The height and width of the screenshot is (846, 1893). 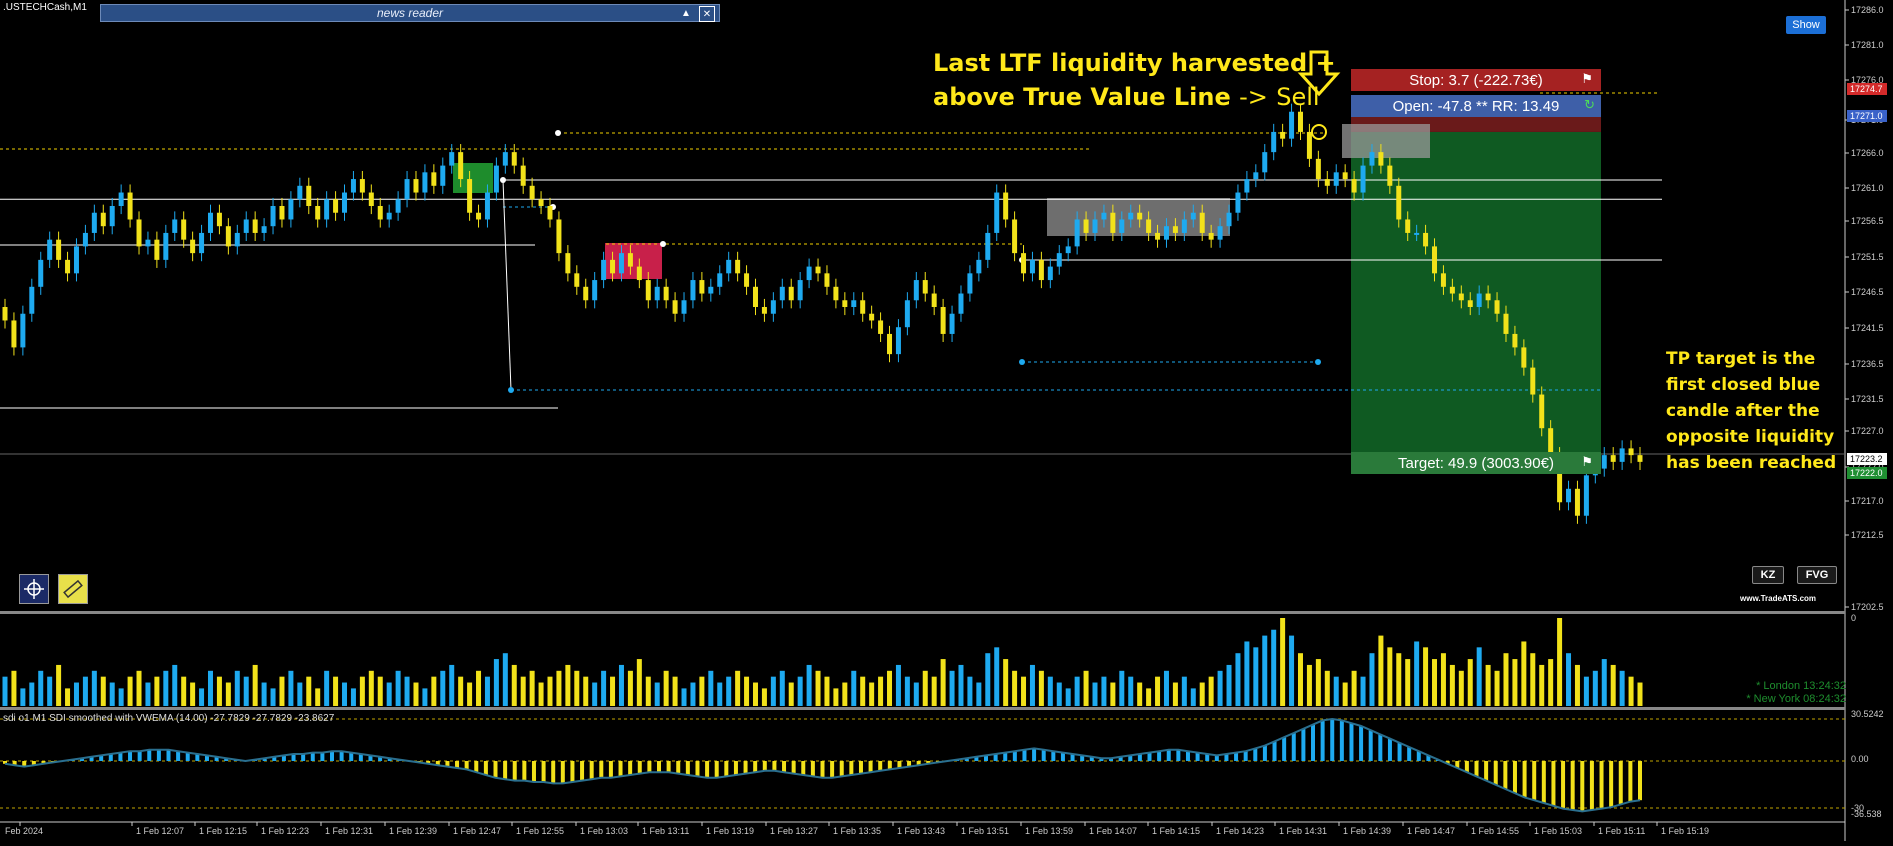 I want to click on sdi-scale-label: 30.5242, so click(x=1867, y=714).